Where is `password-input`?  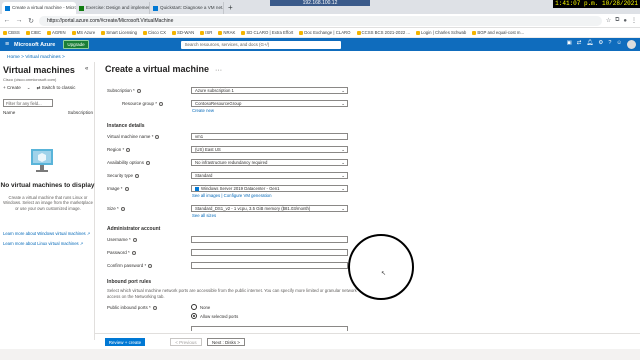
password-input is located at coordinates (269, 252).